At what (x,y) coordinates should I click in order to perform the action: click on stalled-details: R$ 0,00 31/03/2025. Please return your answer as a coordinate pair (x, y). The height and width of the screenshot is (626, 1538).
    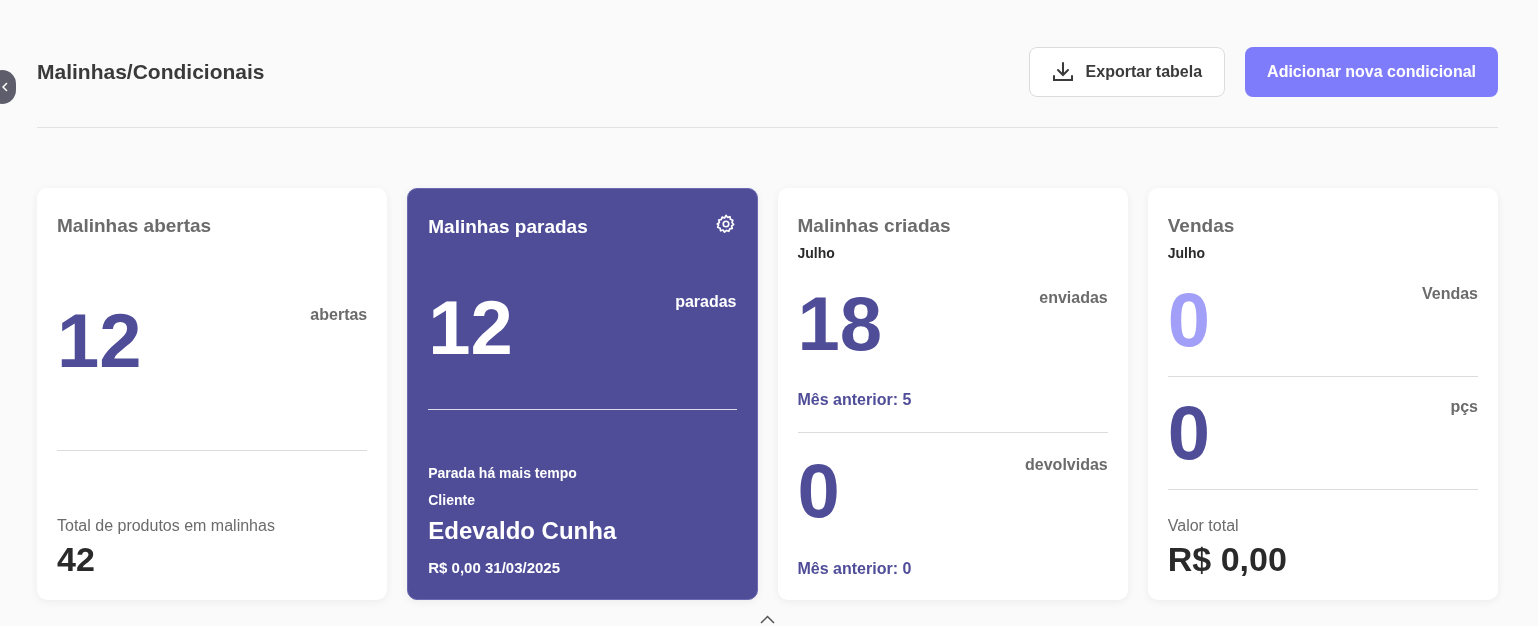
    Looking at the image, I should click on (495, 567).